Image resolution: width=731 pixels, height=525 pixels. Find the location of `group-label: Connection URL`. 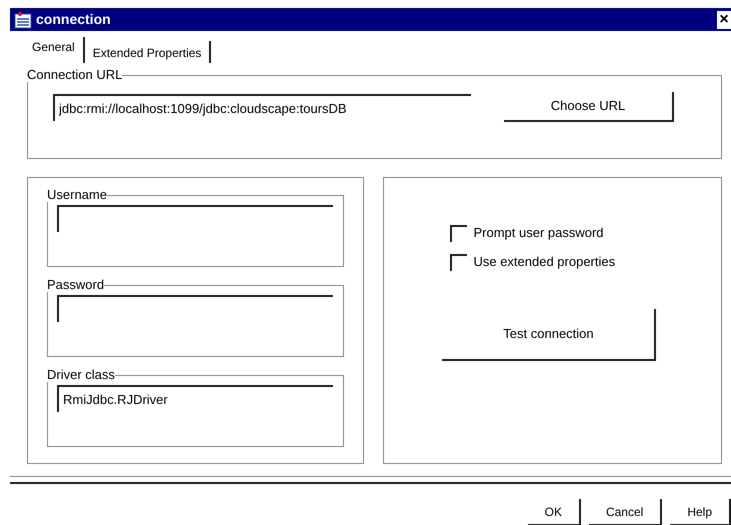

group-label: Connection URL is located at coordinates (74, 74).